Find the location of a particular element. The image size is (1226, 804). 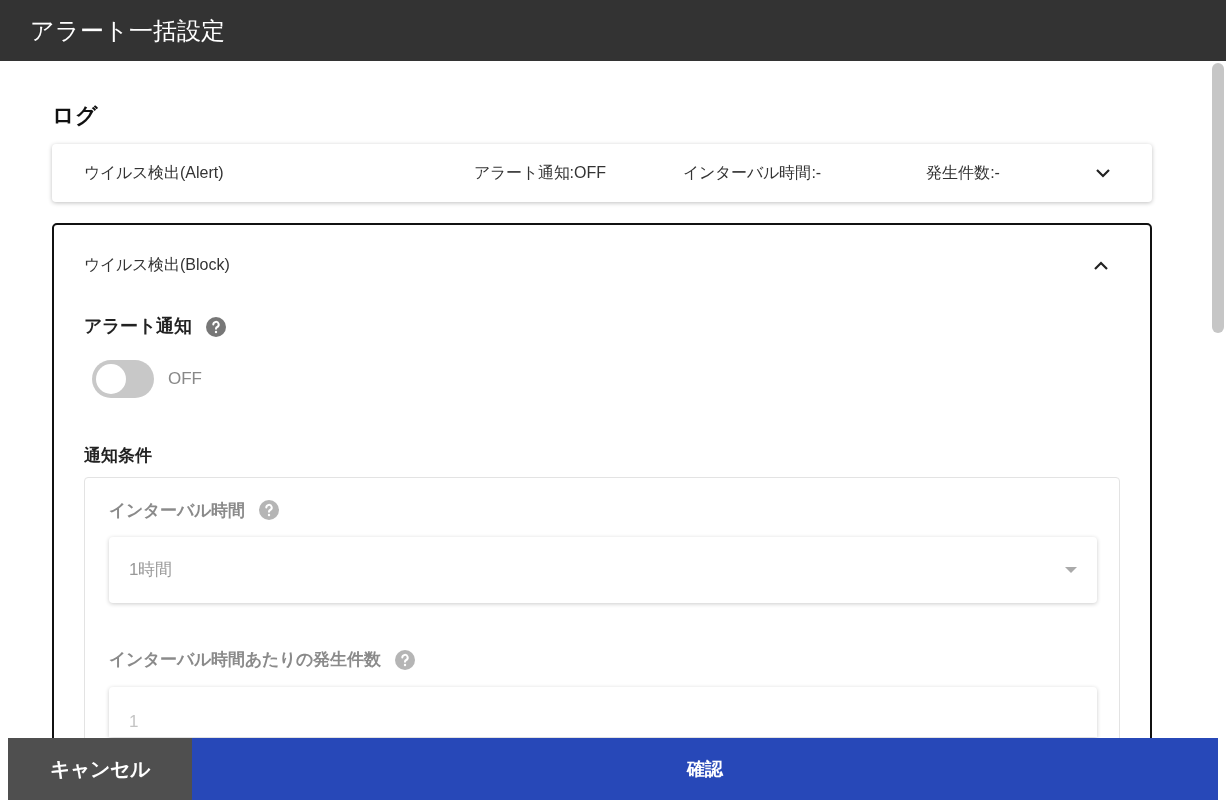

conditions-title: 通知条件 is located at coordinates (118, 456).